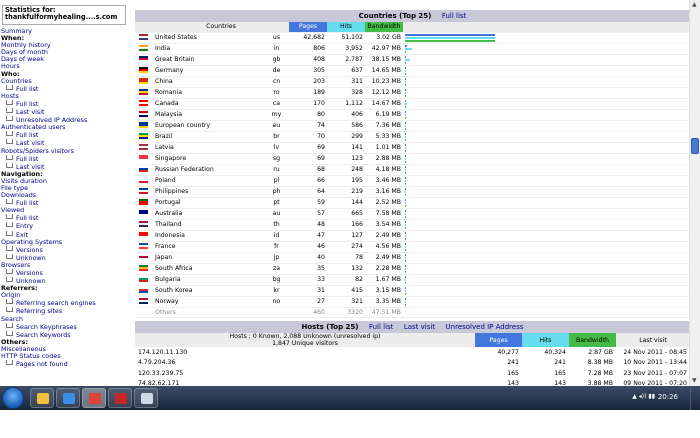  Describe the element at coordinates (68, 398) in the screenshot. I see `taskbar-ie-button` at that location.